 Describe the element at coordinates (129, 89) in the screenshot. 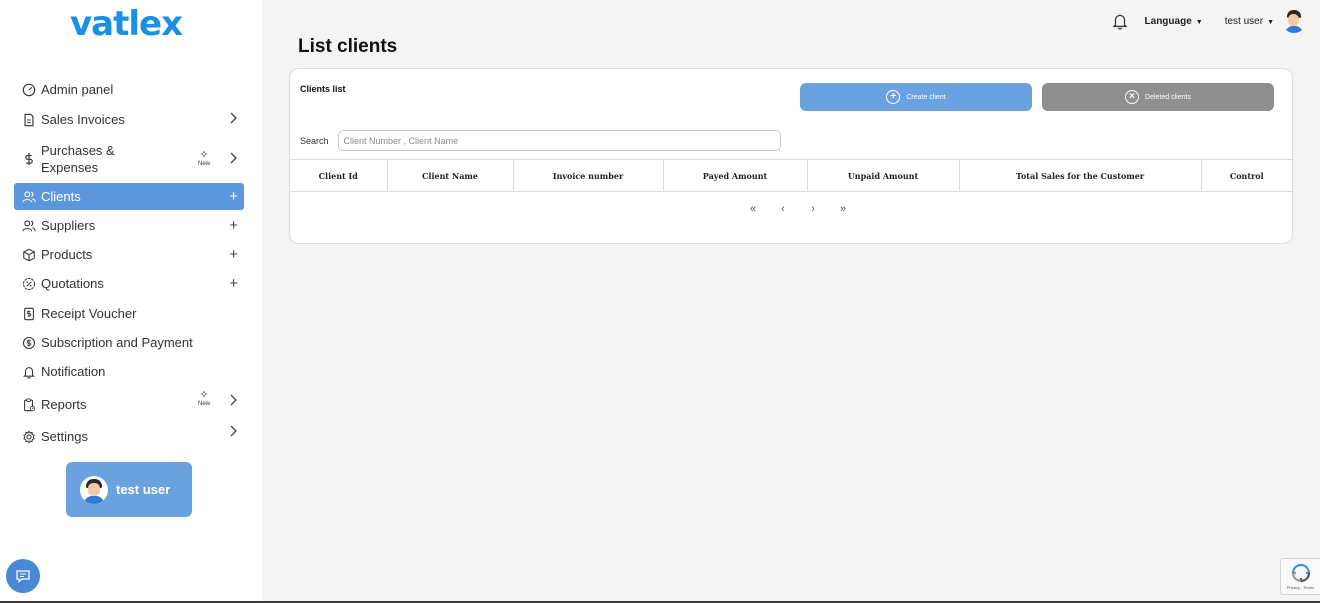

I see `sidebar-item-admin-panel: Admin panel` at that location.